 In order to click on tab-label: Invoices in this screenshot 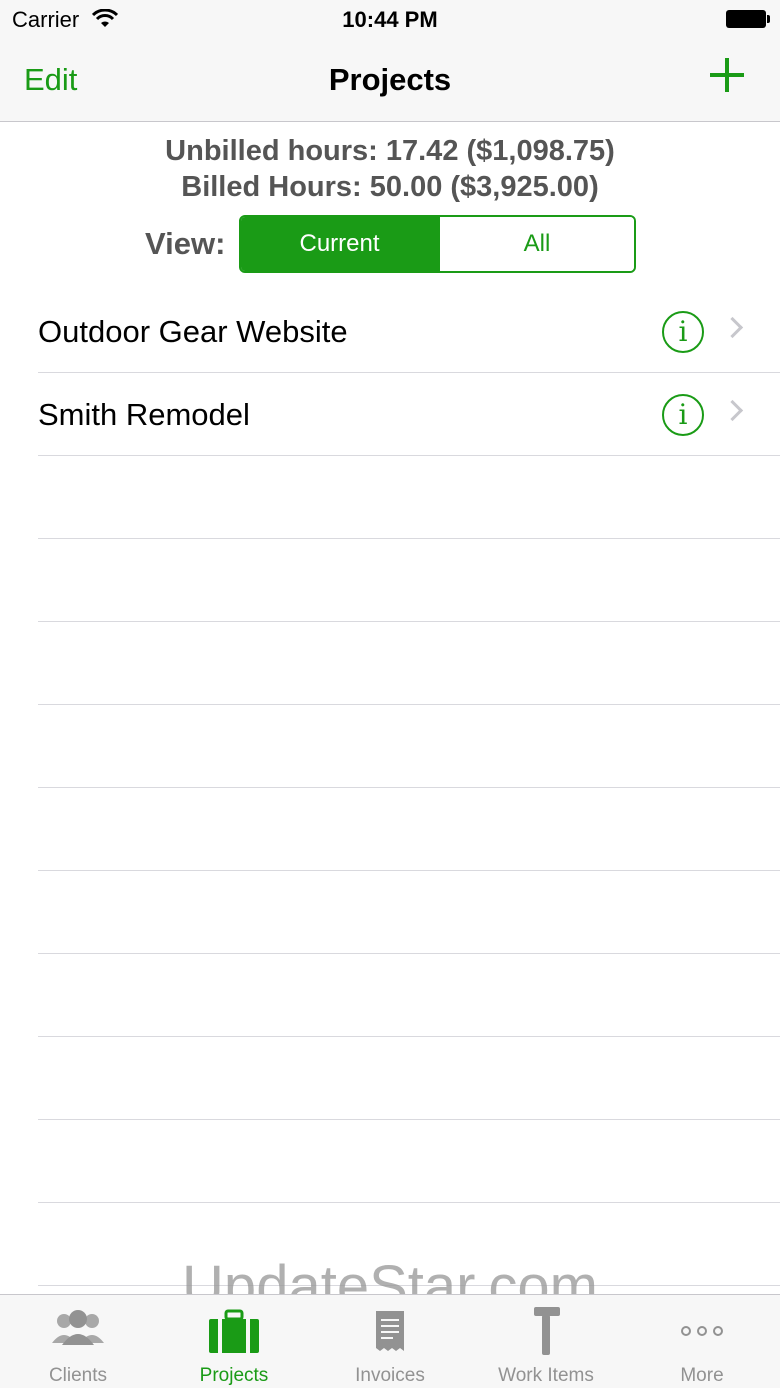, I will do `click(390, 1375)`.